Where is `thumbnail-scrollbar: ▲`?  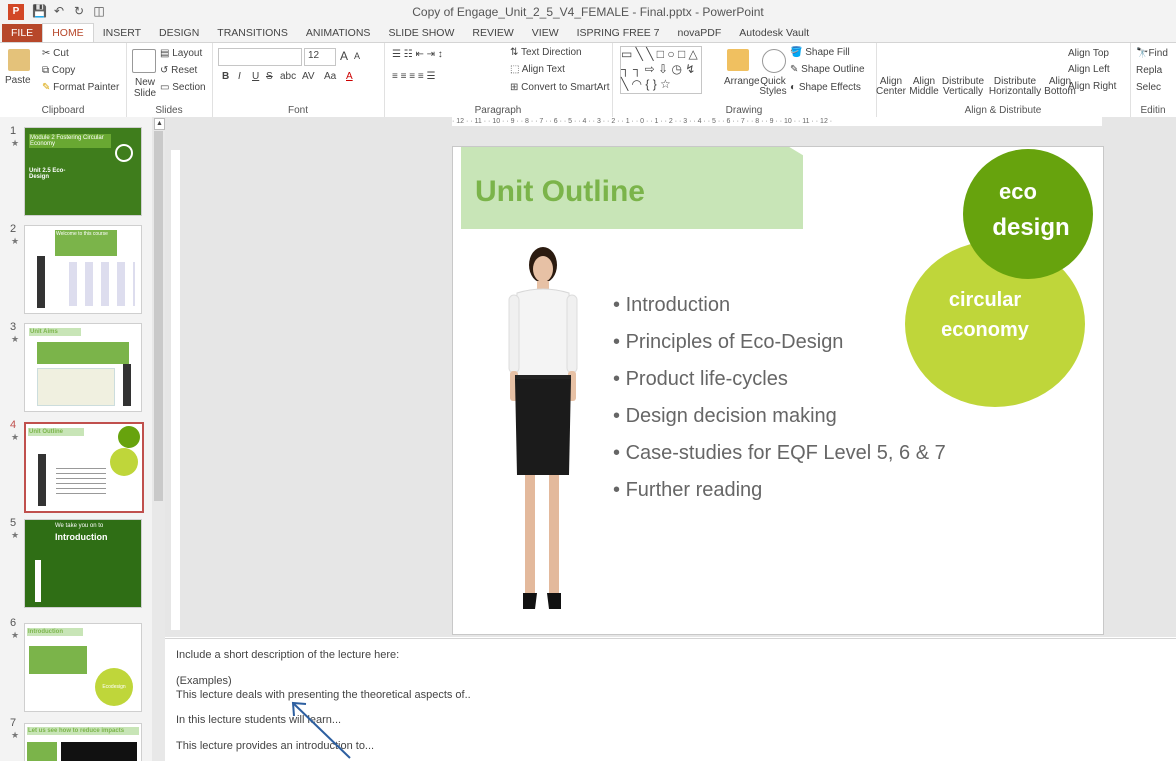 thumbnail-scrollbar: ▲ is located at coordinates (158, 439).